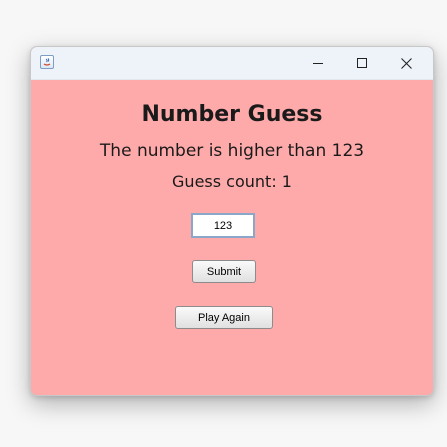  What do you see at coordinates (47, 62) in the screenshot?
I see `java-app-icon` at bounding box center [47, 62].